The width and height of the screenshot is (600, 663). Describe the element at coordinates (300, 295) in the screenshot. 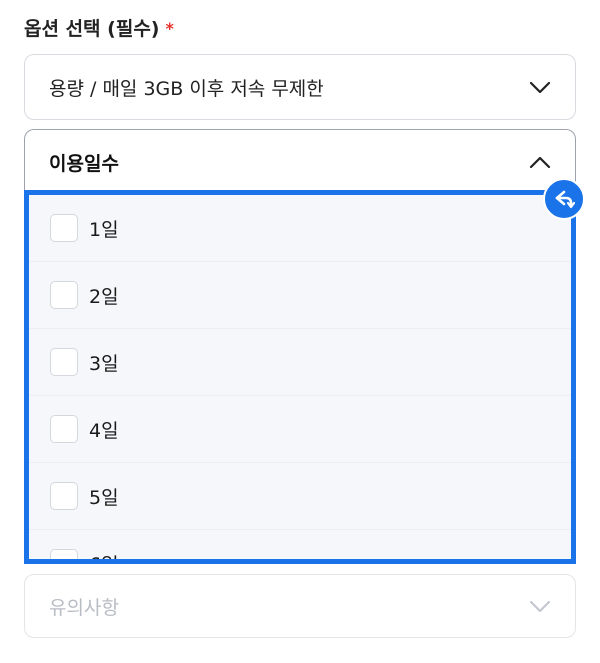

I see `day-option-2: 2일` at that location.